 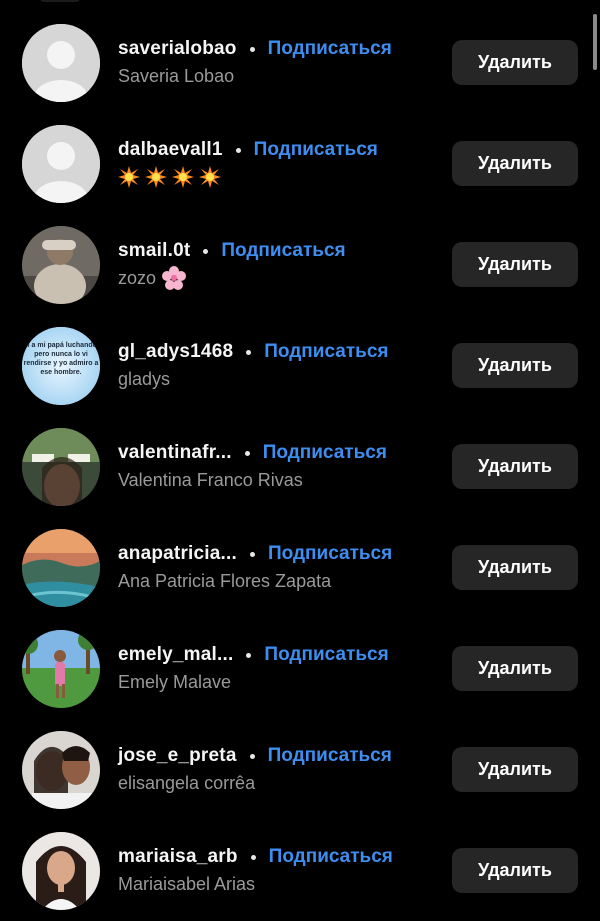 I want to click on display-name: gladys, so click(x=144, y=378).